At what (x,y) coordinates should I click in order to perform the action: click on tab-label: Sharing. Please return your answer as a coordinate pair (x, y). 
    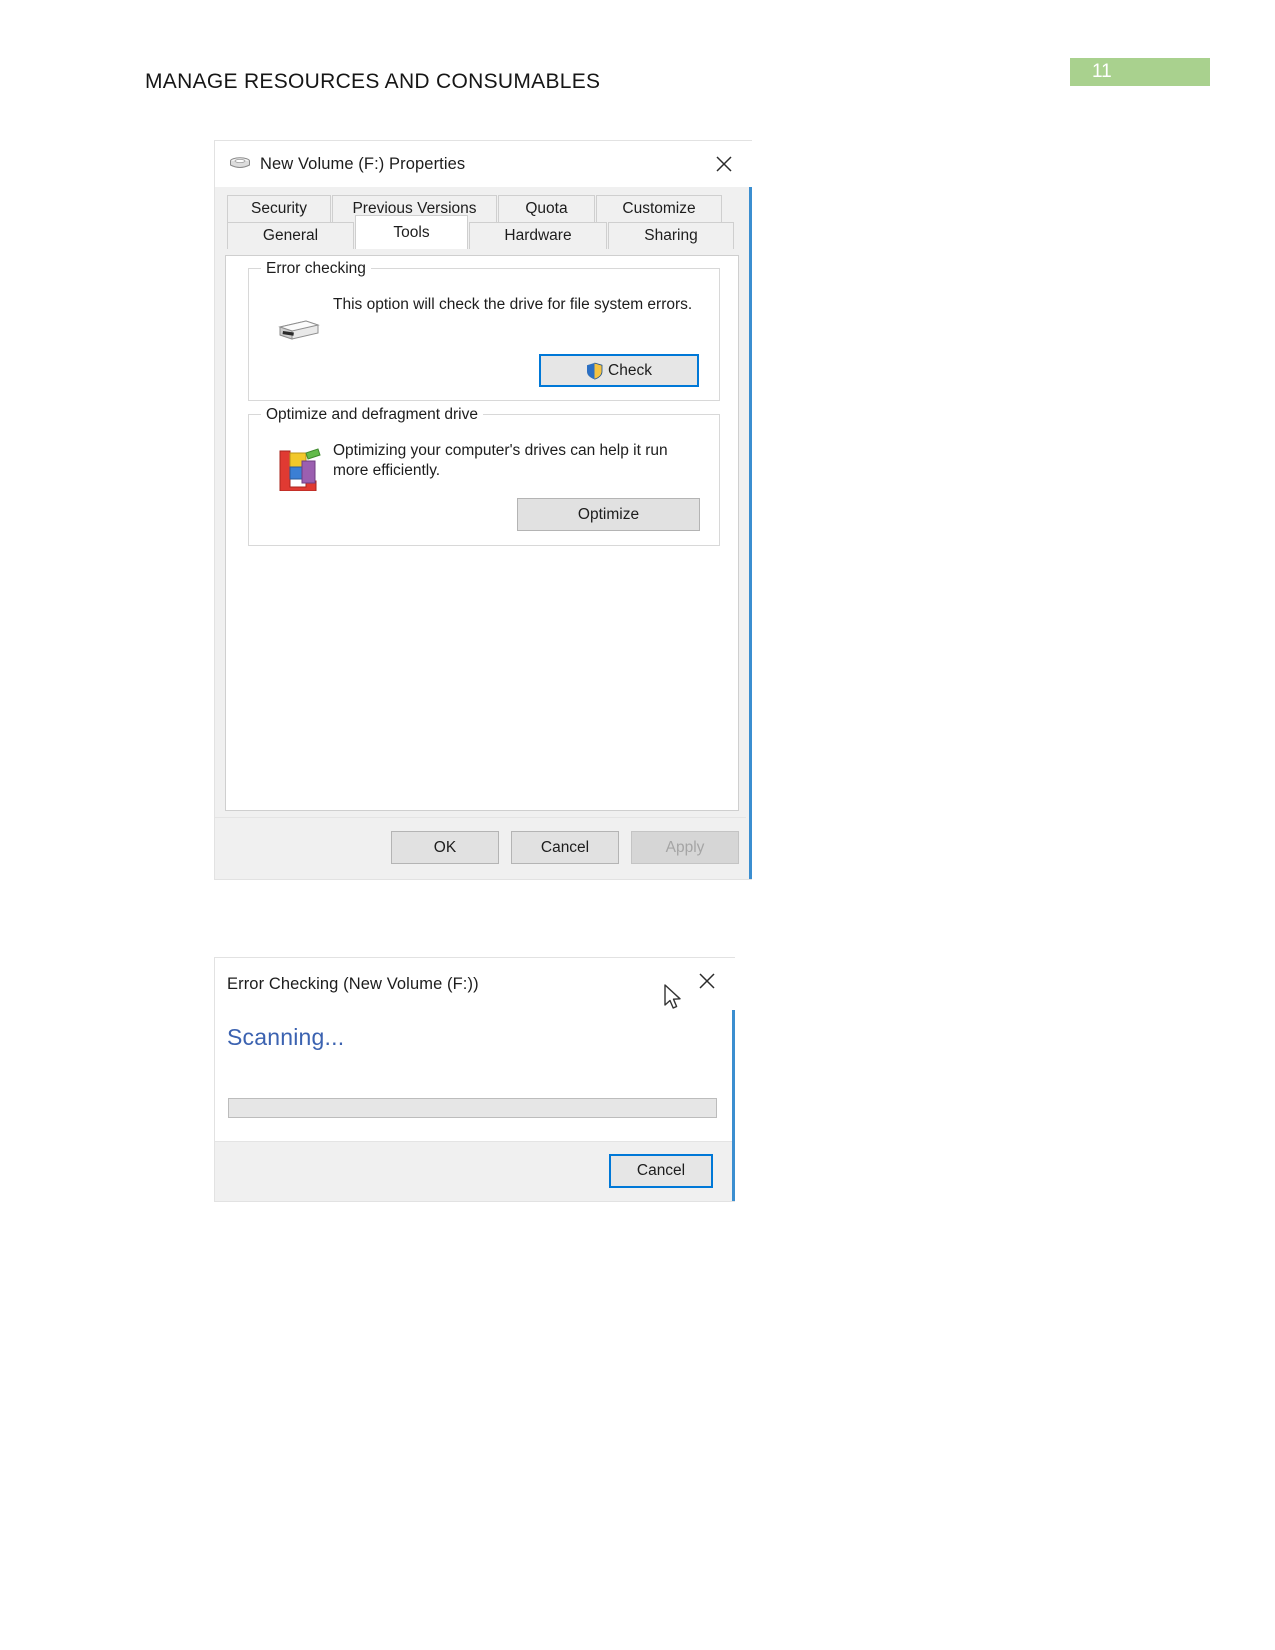
    Looking at the image, I should click on (671, 235).